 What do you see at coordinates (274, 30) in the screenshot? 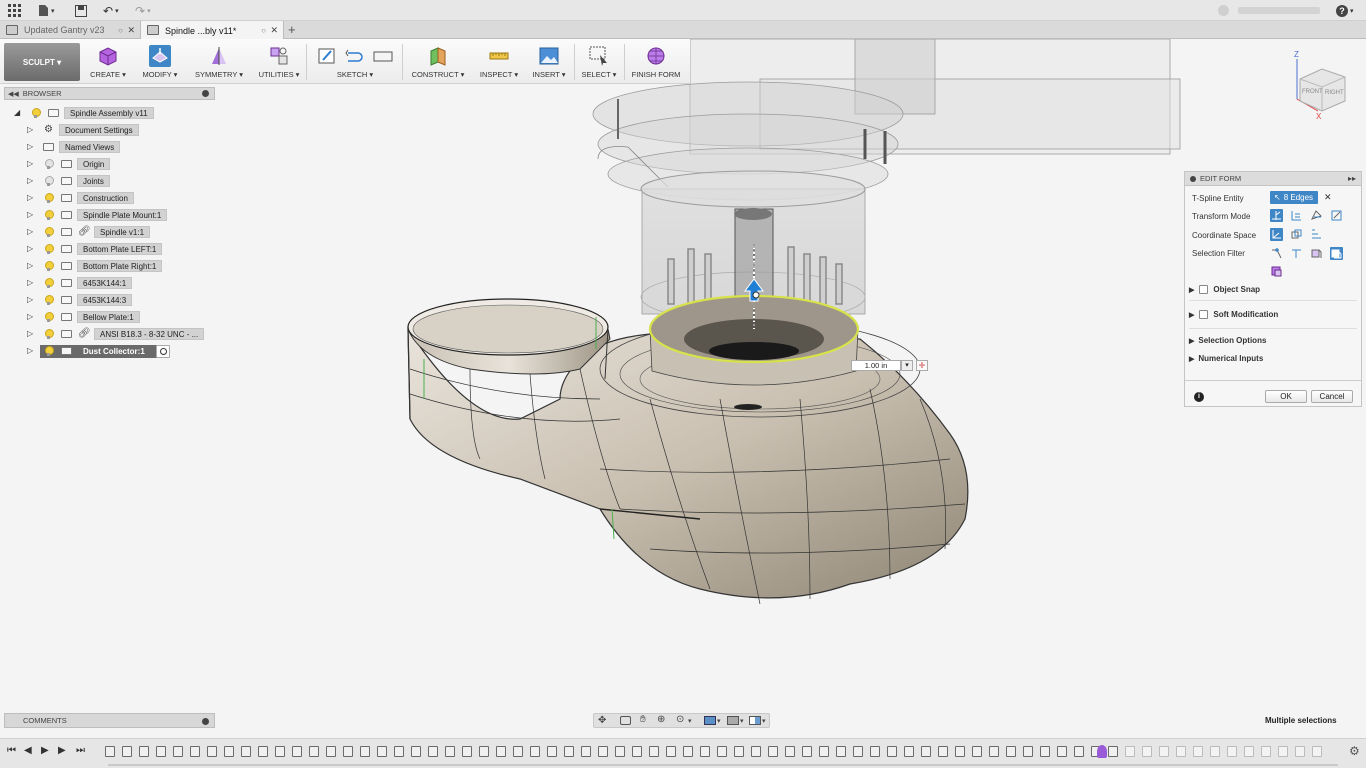
I see `close-icon: ✕` at bounding box center [274, 30].